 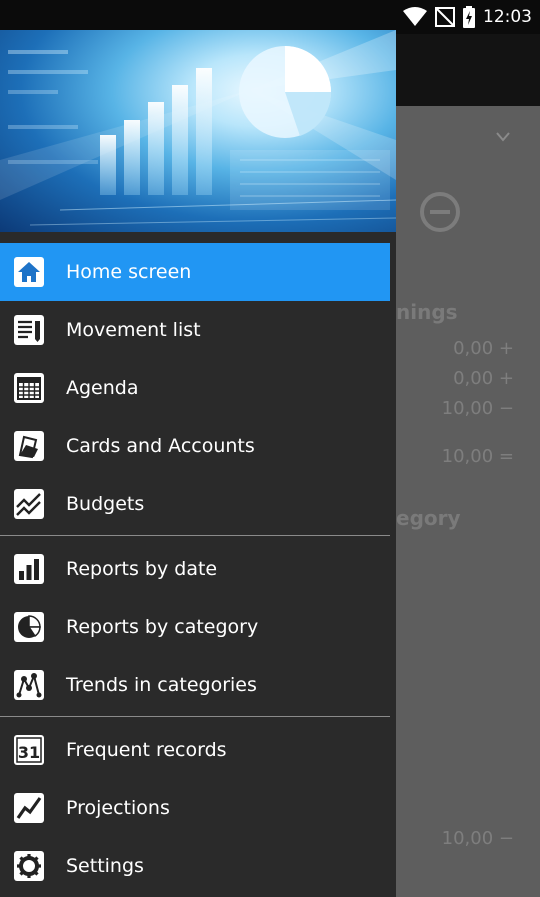 I want to click on wifi-icon, so click(x=415, y=17).